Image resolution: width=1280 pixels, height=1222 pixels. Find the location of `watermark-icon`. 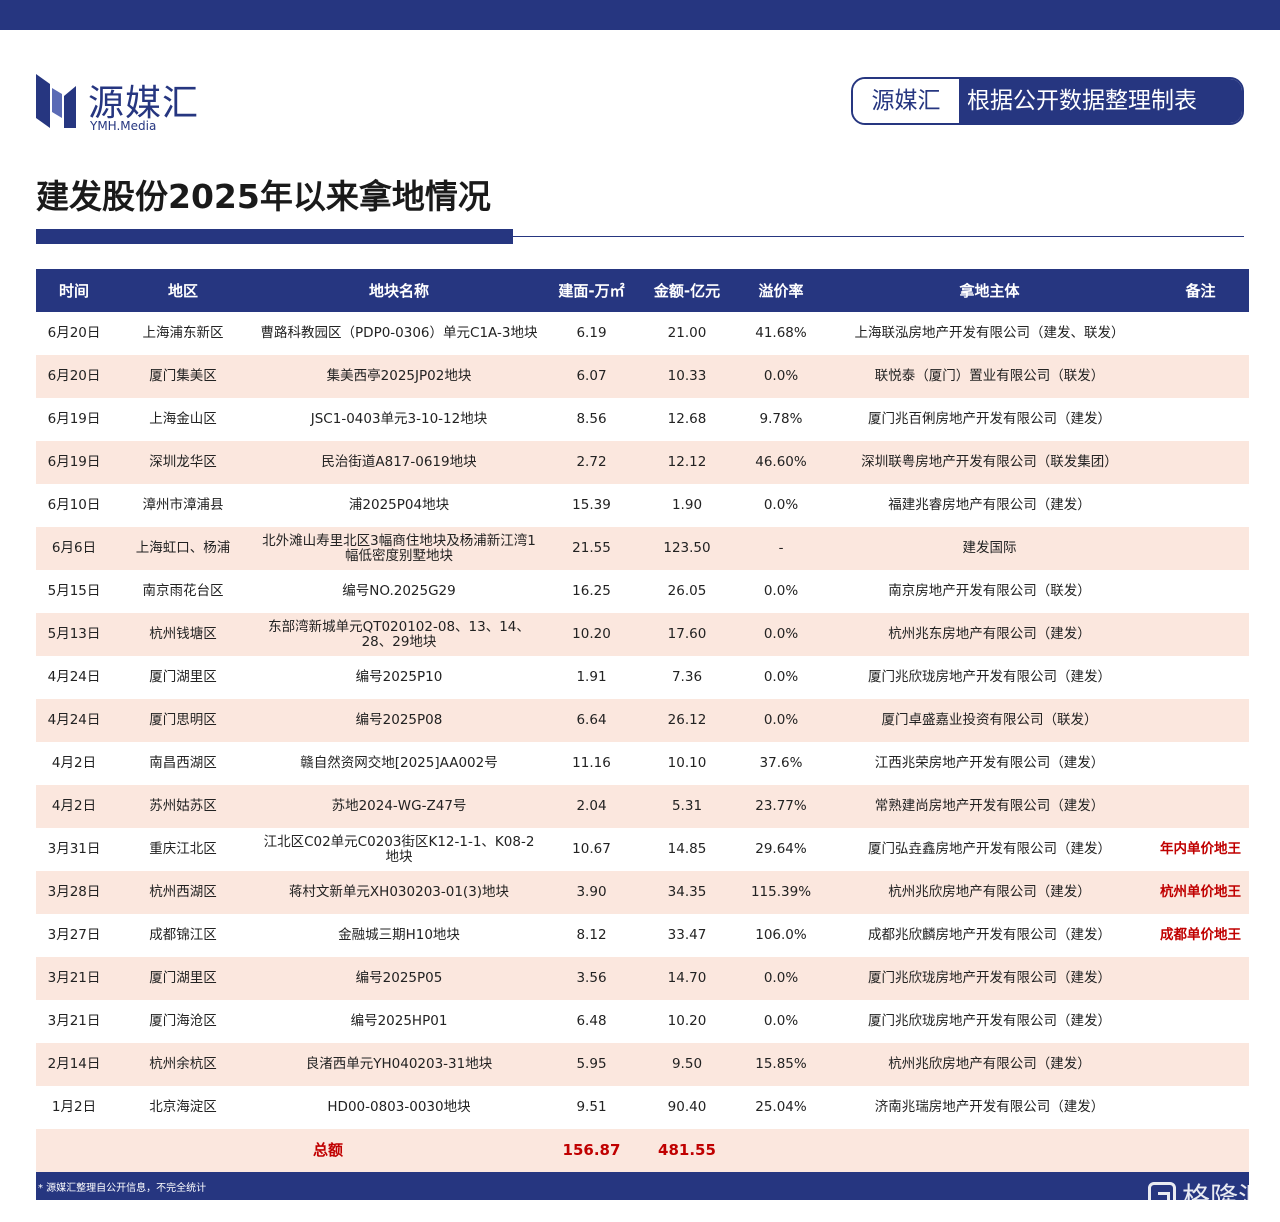

watermark-icon is located at coordinates (1162, 1196).